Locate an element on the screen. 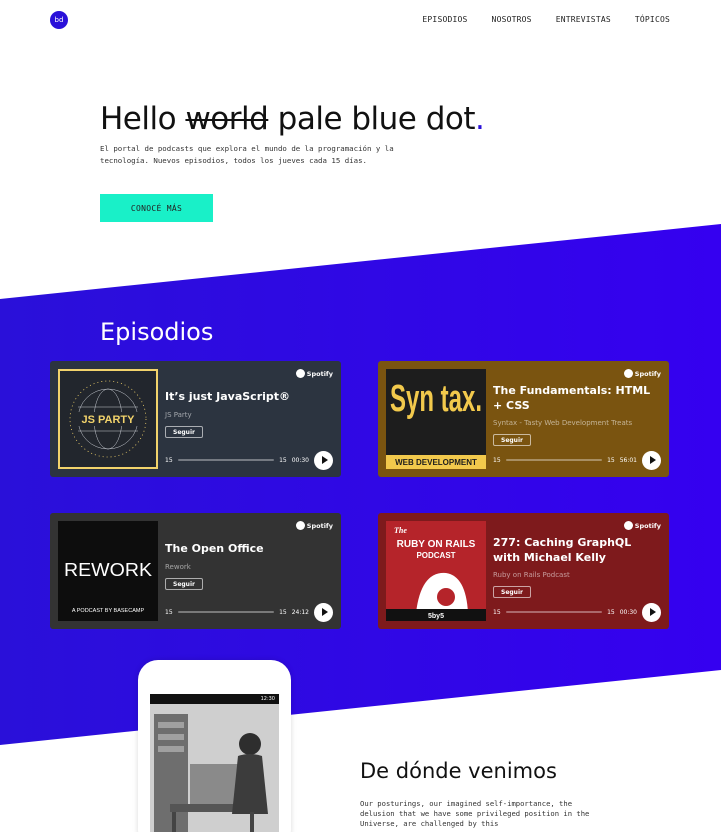 The width and height of the screenshot is (721, 832). nav-entrevistas: ENTREVISTAS is located at coordinates (583, 19).